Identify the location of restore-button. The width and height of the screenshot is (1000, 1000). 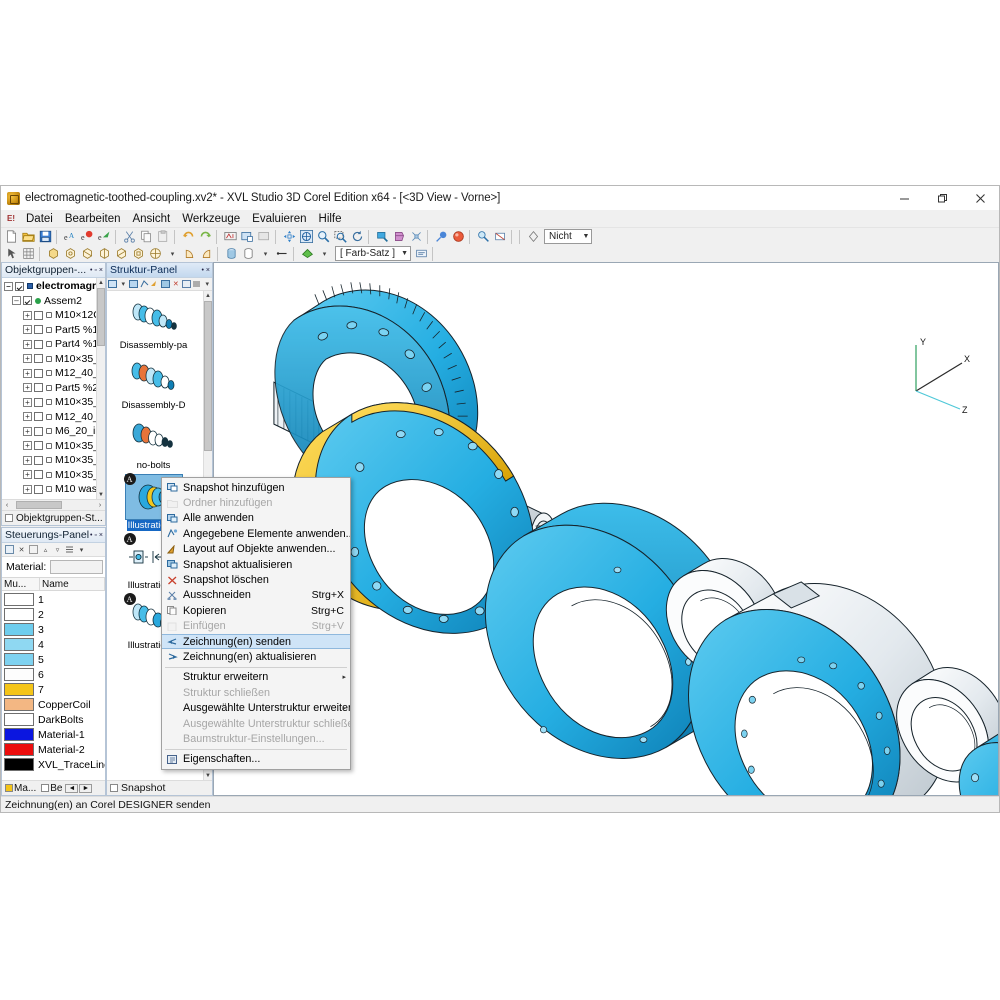
(942, 198).